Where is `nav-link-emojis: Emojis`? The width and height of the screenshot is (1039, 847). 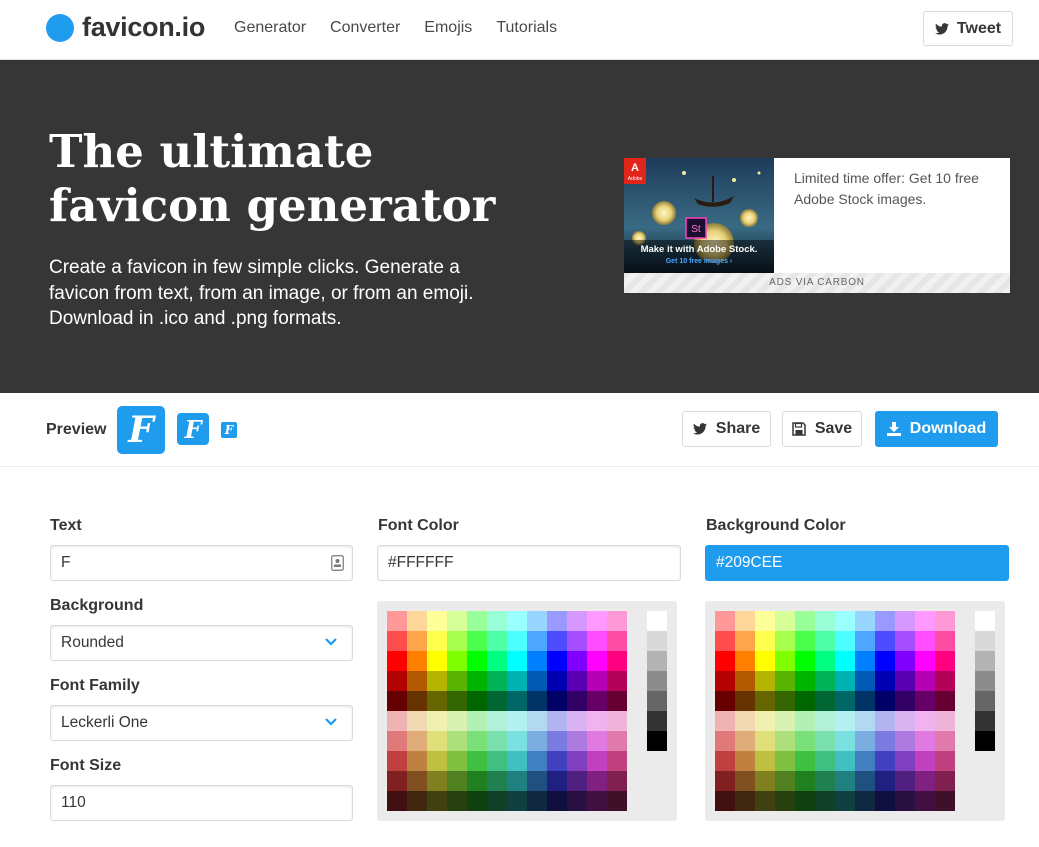
nav-link-emojis: Emojis is located at coordinates (448, 28).